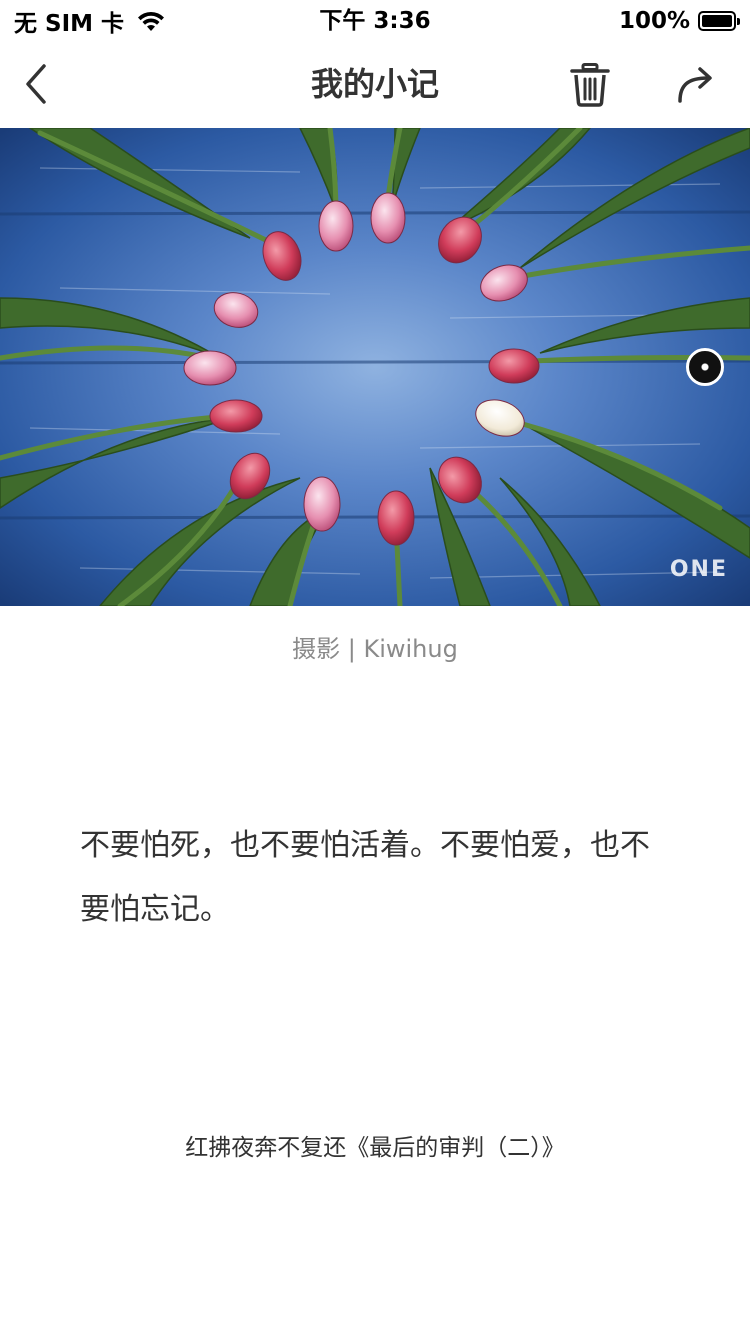 The width and height of the screenshot is (750, 1334). I want to click on share-button, so click(696, 85).